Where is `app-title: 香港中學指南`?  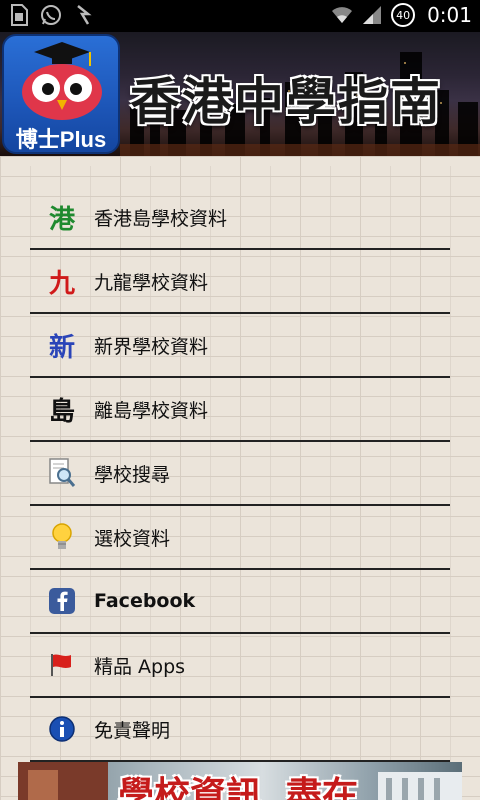 app-title: 香港中學指南 is located at coordinates (286, 101).